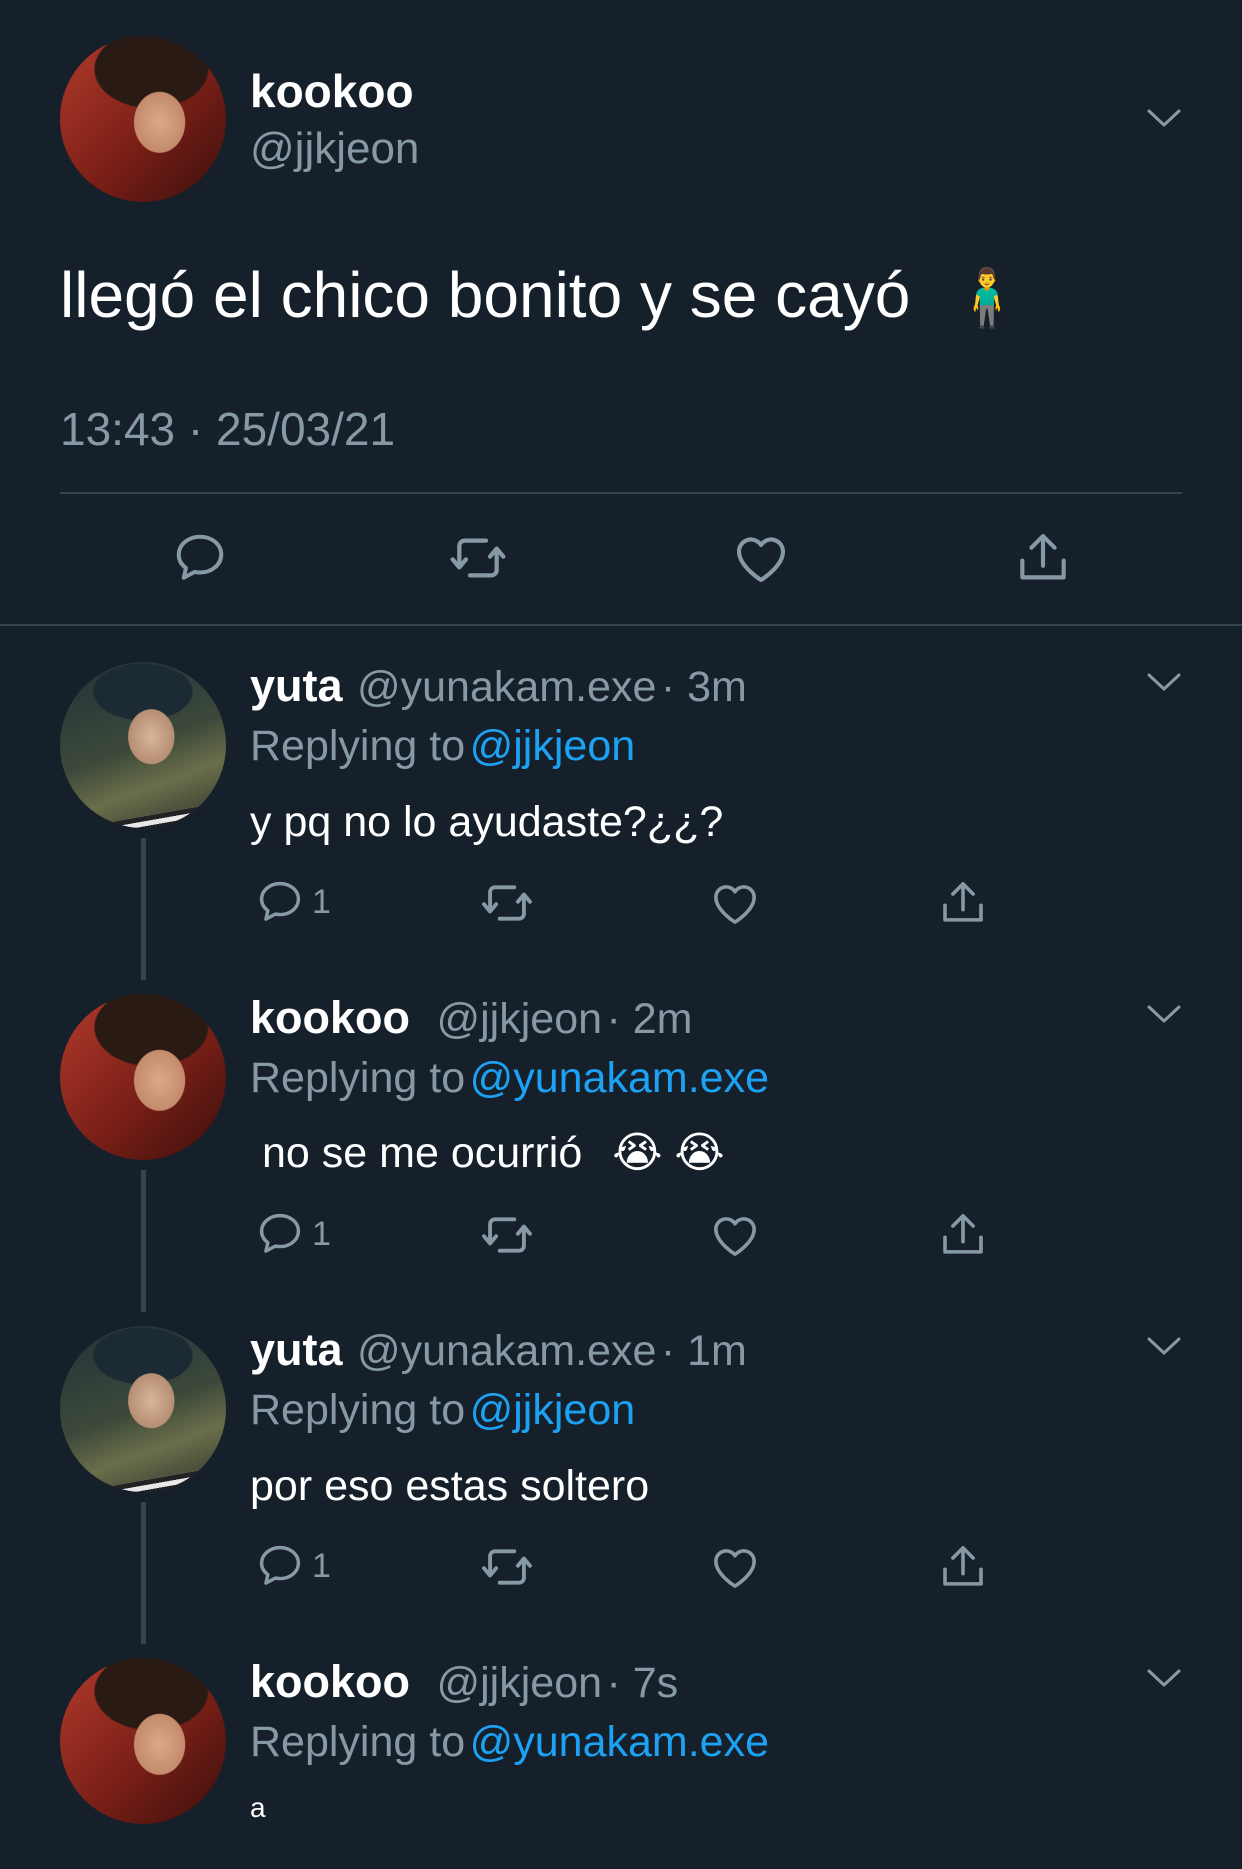  What do you see at coordinates (642, 1683) in the screenshot?
I see `reply-time: · 7s` at bounding box center [642, 1683].